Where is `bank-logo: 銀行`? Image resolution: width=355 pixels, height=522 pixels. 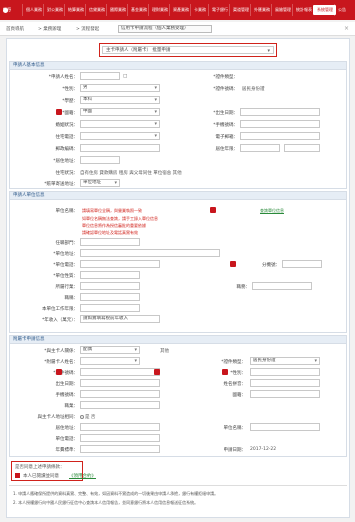
bank-logo: 銀行 is located at coordinates (11, 10).